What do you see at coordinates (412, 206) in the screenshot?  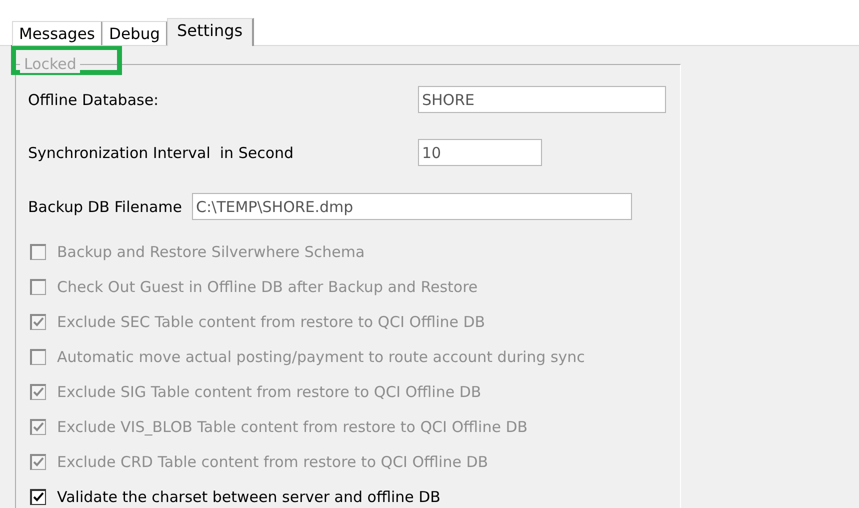 I see `input-field: C:\TEMP\SHORE.dmp` at bounding box center [412, 206].